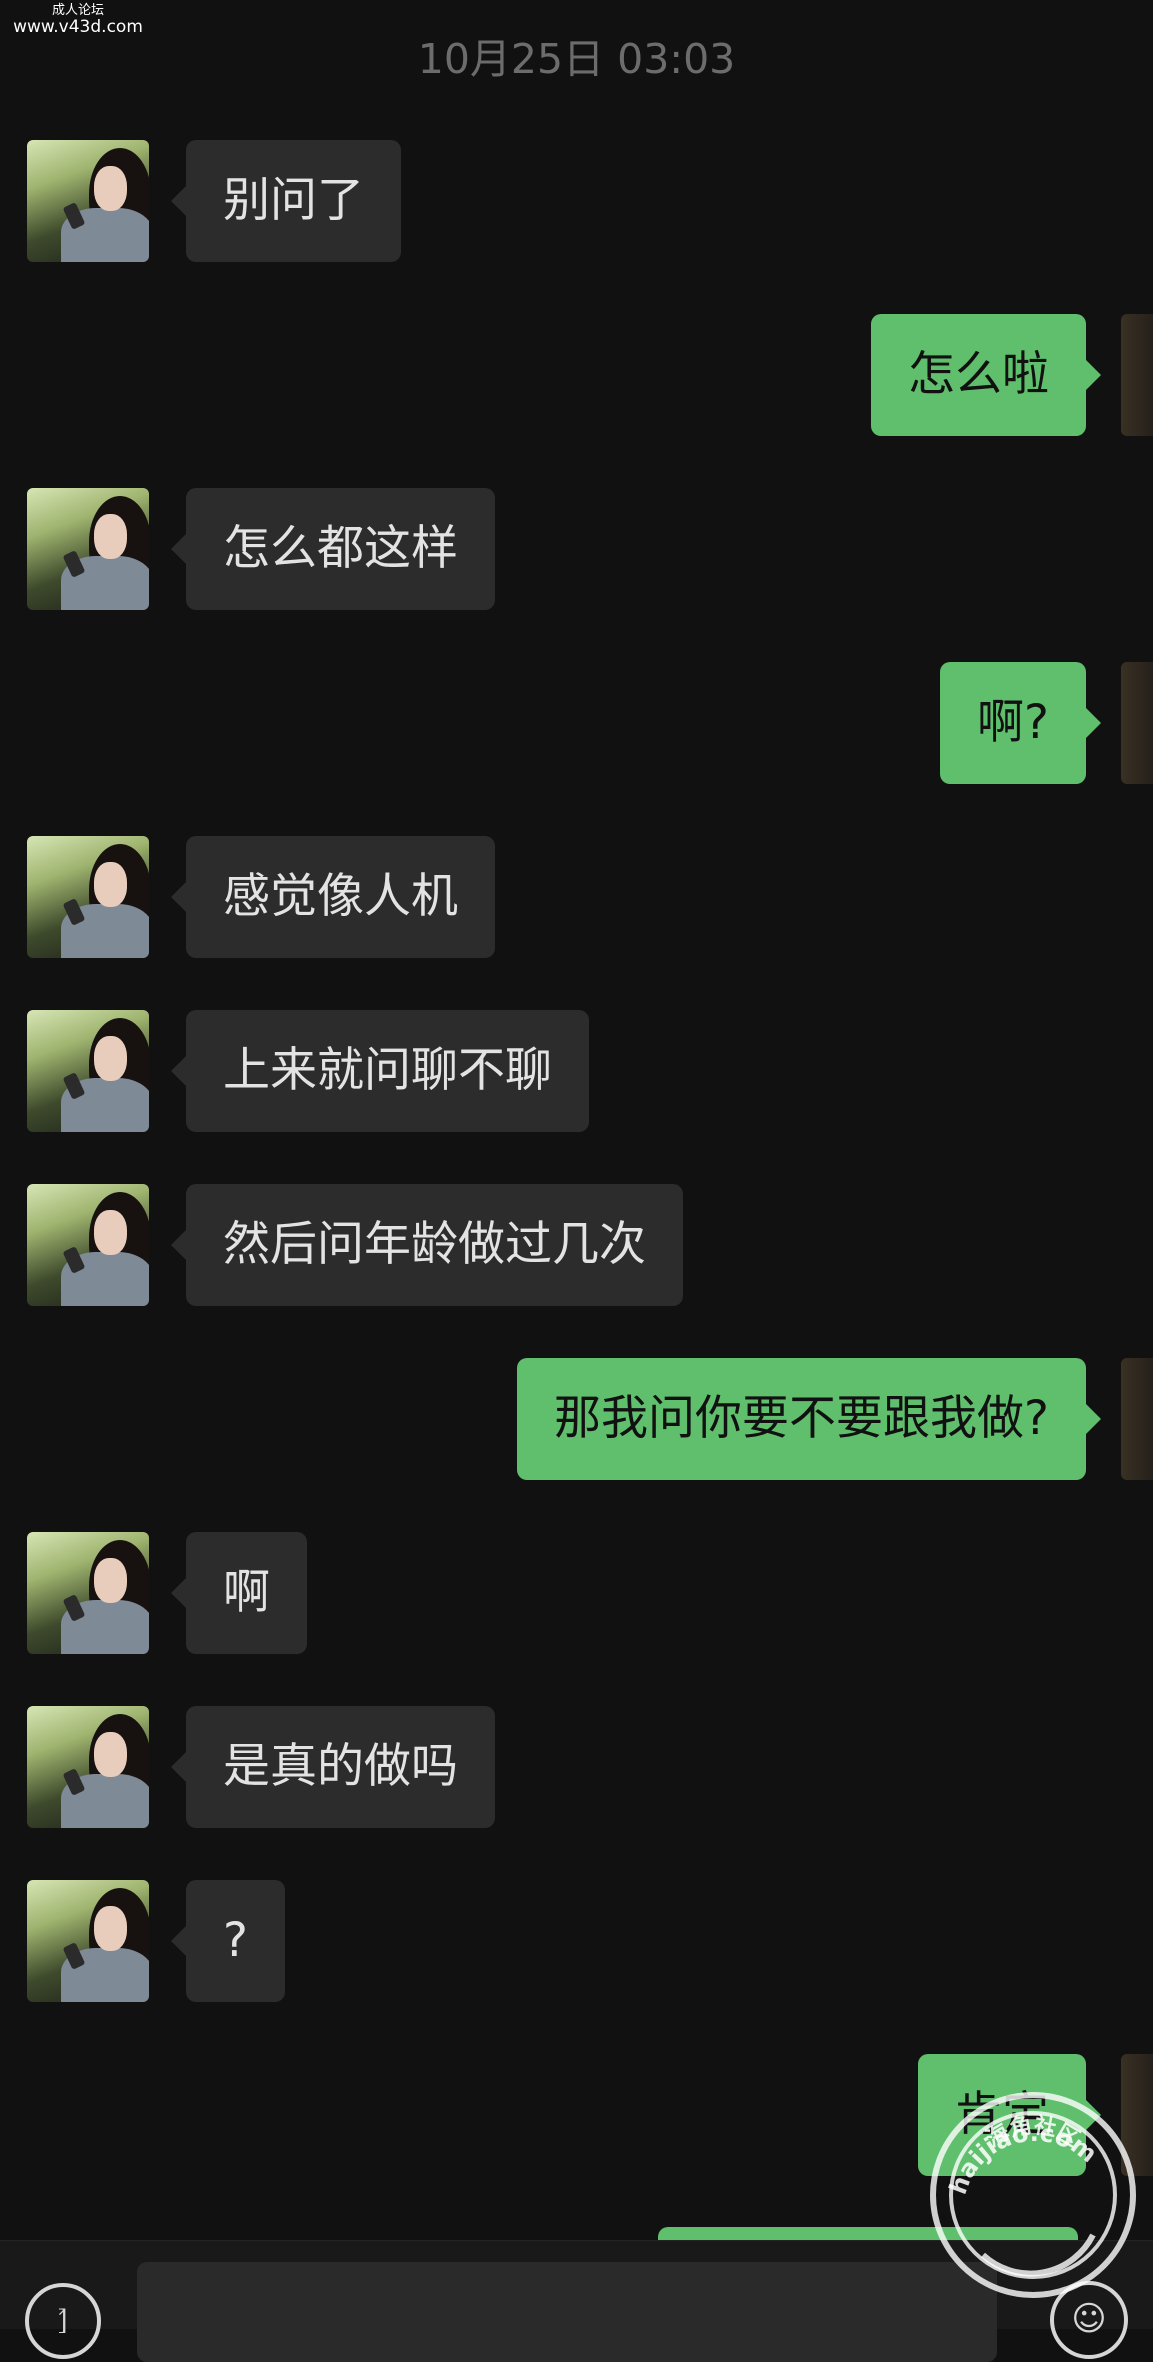 The width and height of the screenshot is (1153, 2362). What do you see at coordinates (333, 897) in the screenshot?
I see `incoming-message-bubble: 感觉像人机` at bounding box center [333, 897].